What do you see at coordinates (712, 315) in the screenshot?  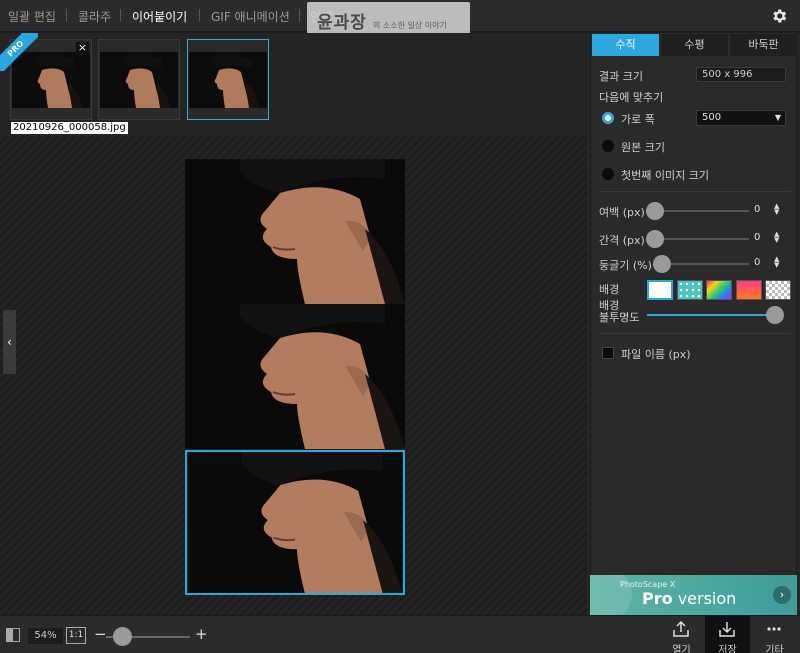 I see `bg-opacity-slider-track` at bounding box center [712, 315].